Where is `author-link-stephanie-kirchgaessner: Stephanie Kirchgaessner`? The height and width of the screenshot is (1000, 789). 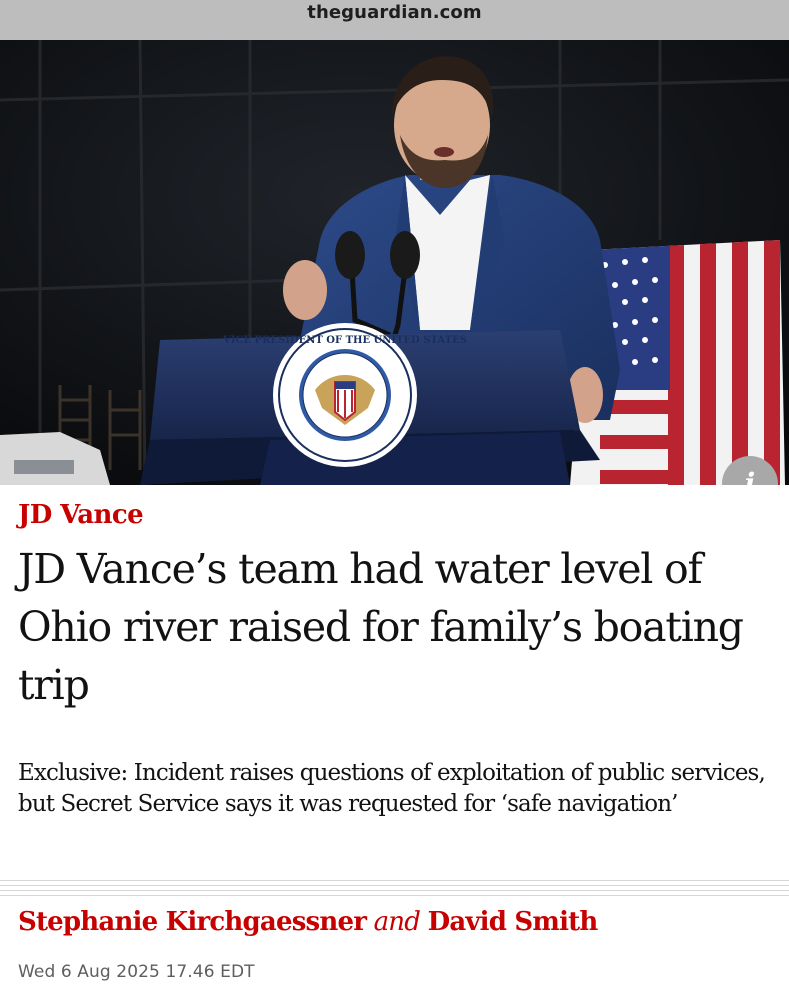 author-link-stephanie-kirchgaessner: Stephanie Kirchgaessner is located at coordinates (192, 922).